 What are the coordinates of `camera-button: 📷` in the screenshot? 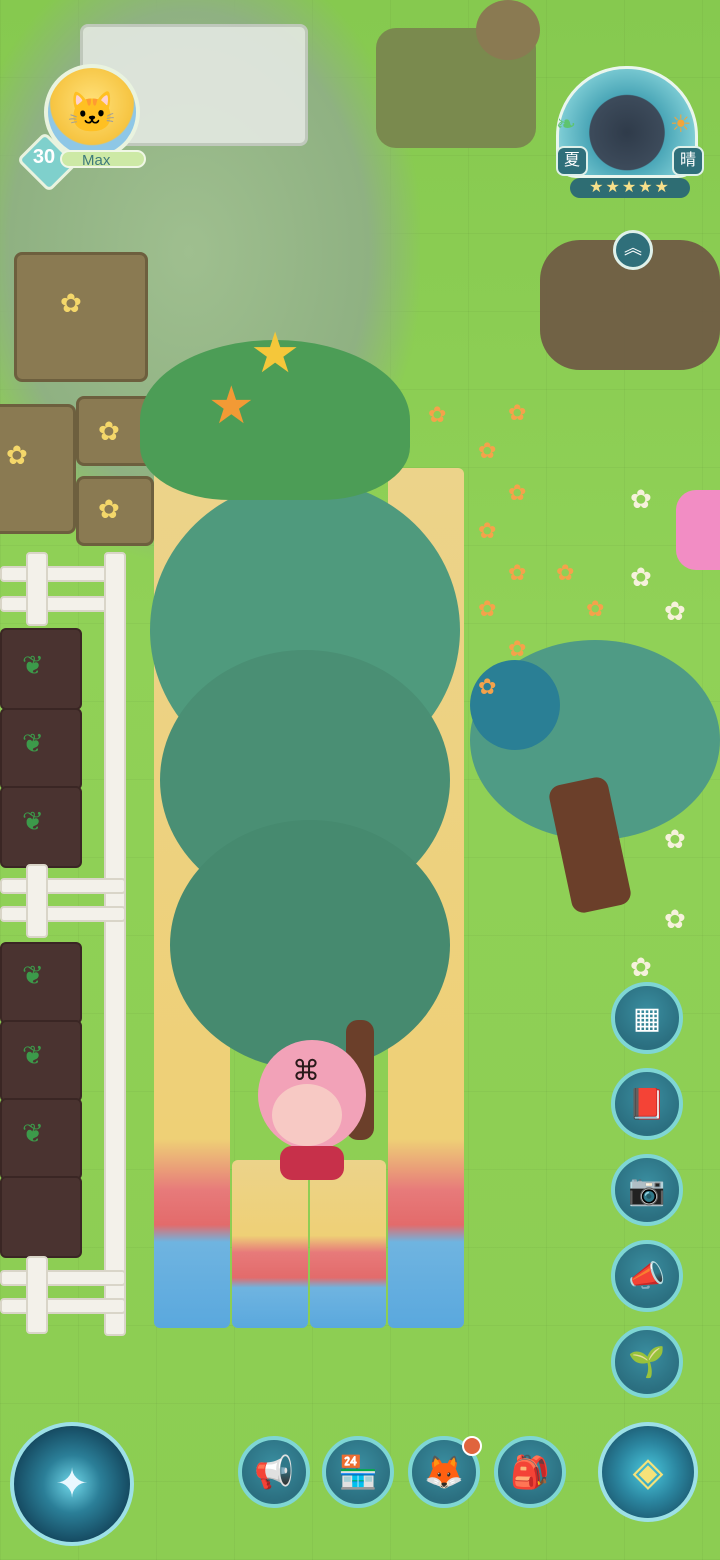 It's located at (647, 1190).